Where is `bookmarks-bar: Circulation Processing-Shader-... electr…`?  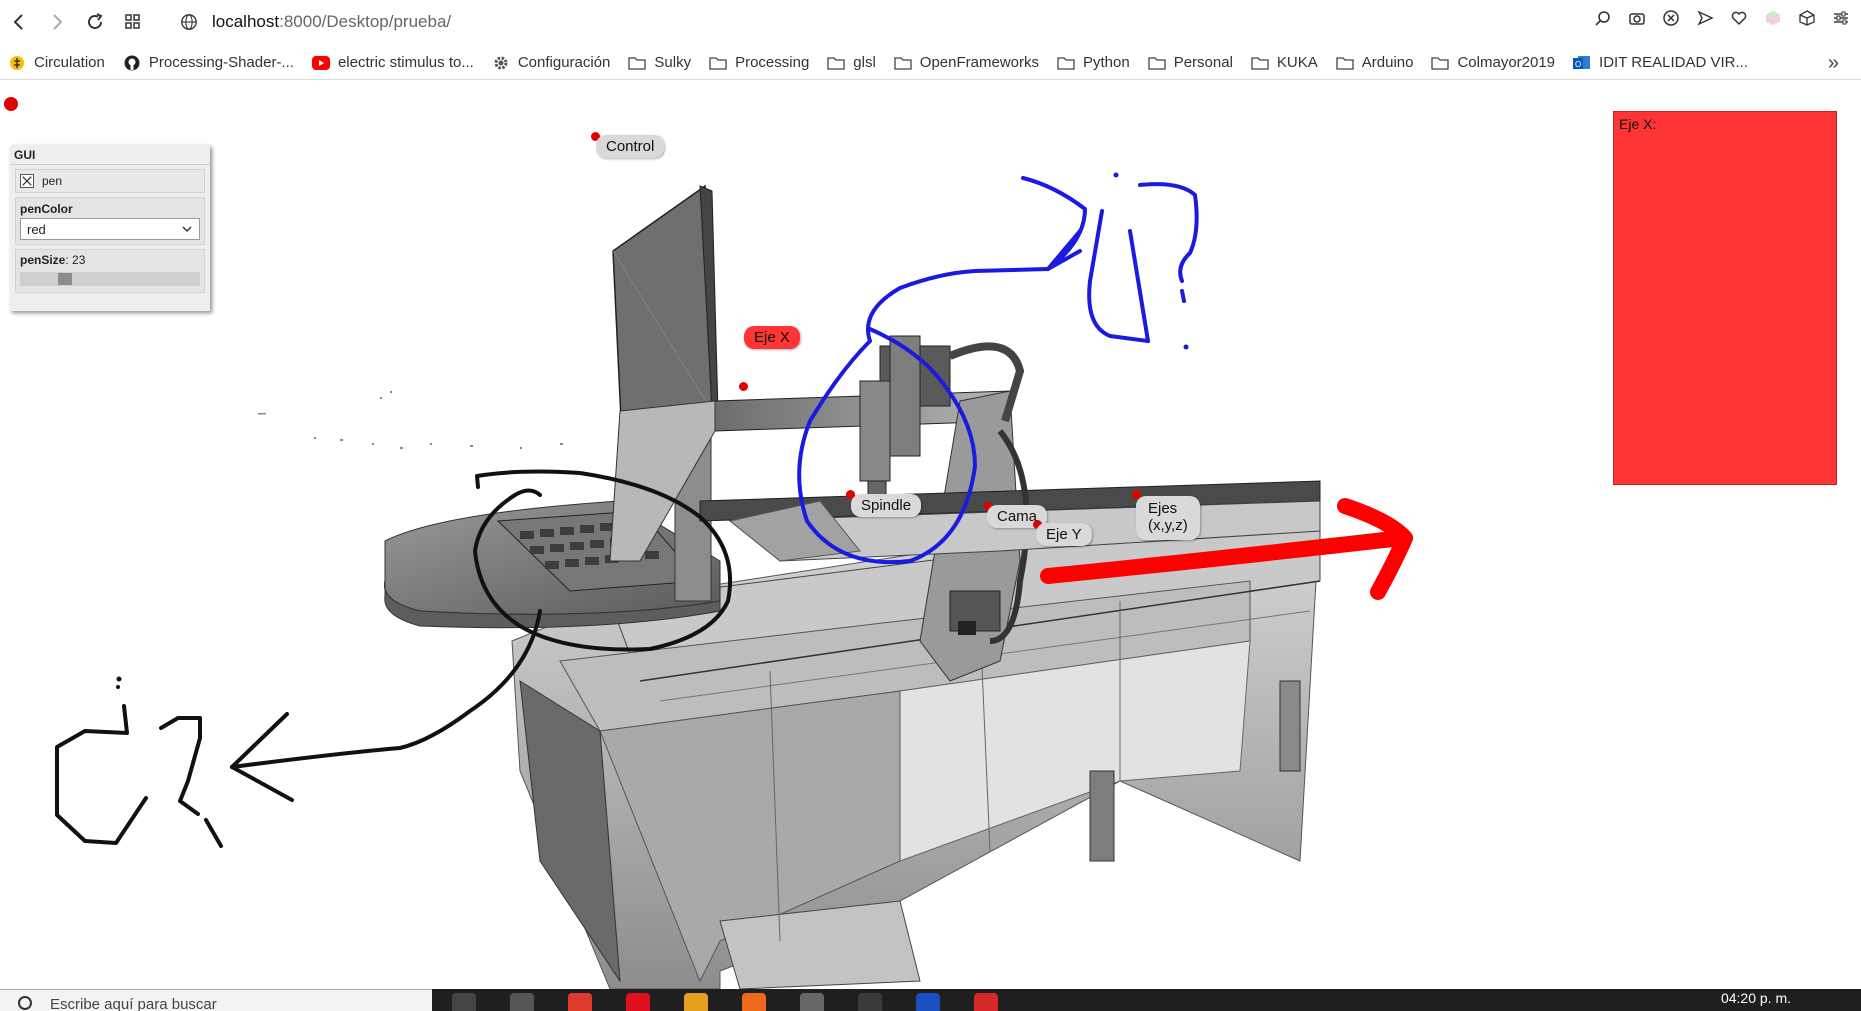
bookmarks-bar: Circulation Processing-Shader-... electr… is located at coordinates (930, 63).